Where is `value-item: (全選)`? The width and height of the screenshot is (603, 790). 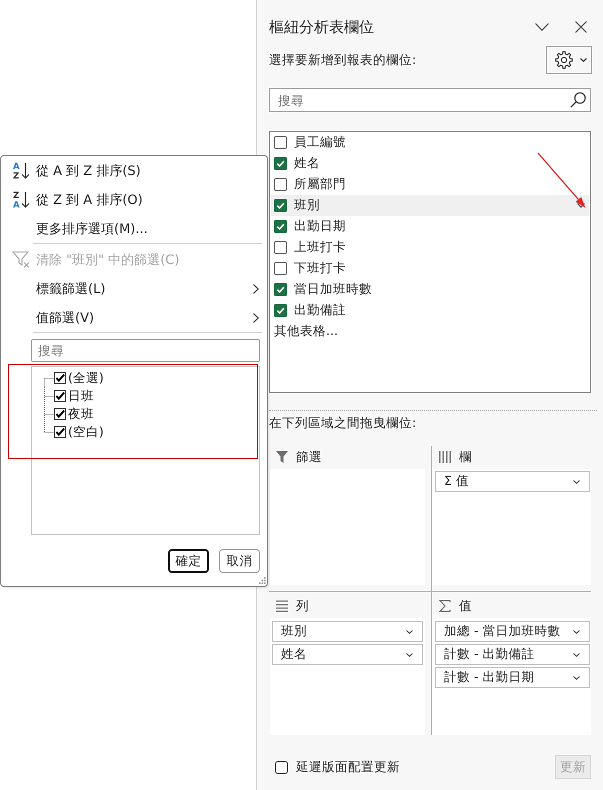 value-item: (全選) is located at coordinates (70, 378).